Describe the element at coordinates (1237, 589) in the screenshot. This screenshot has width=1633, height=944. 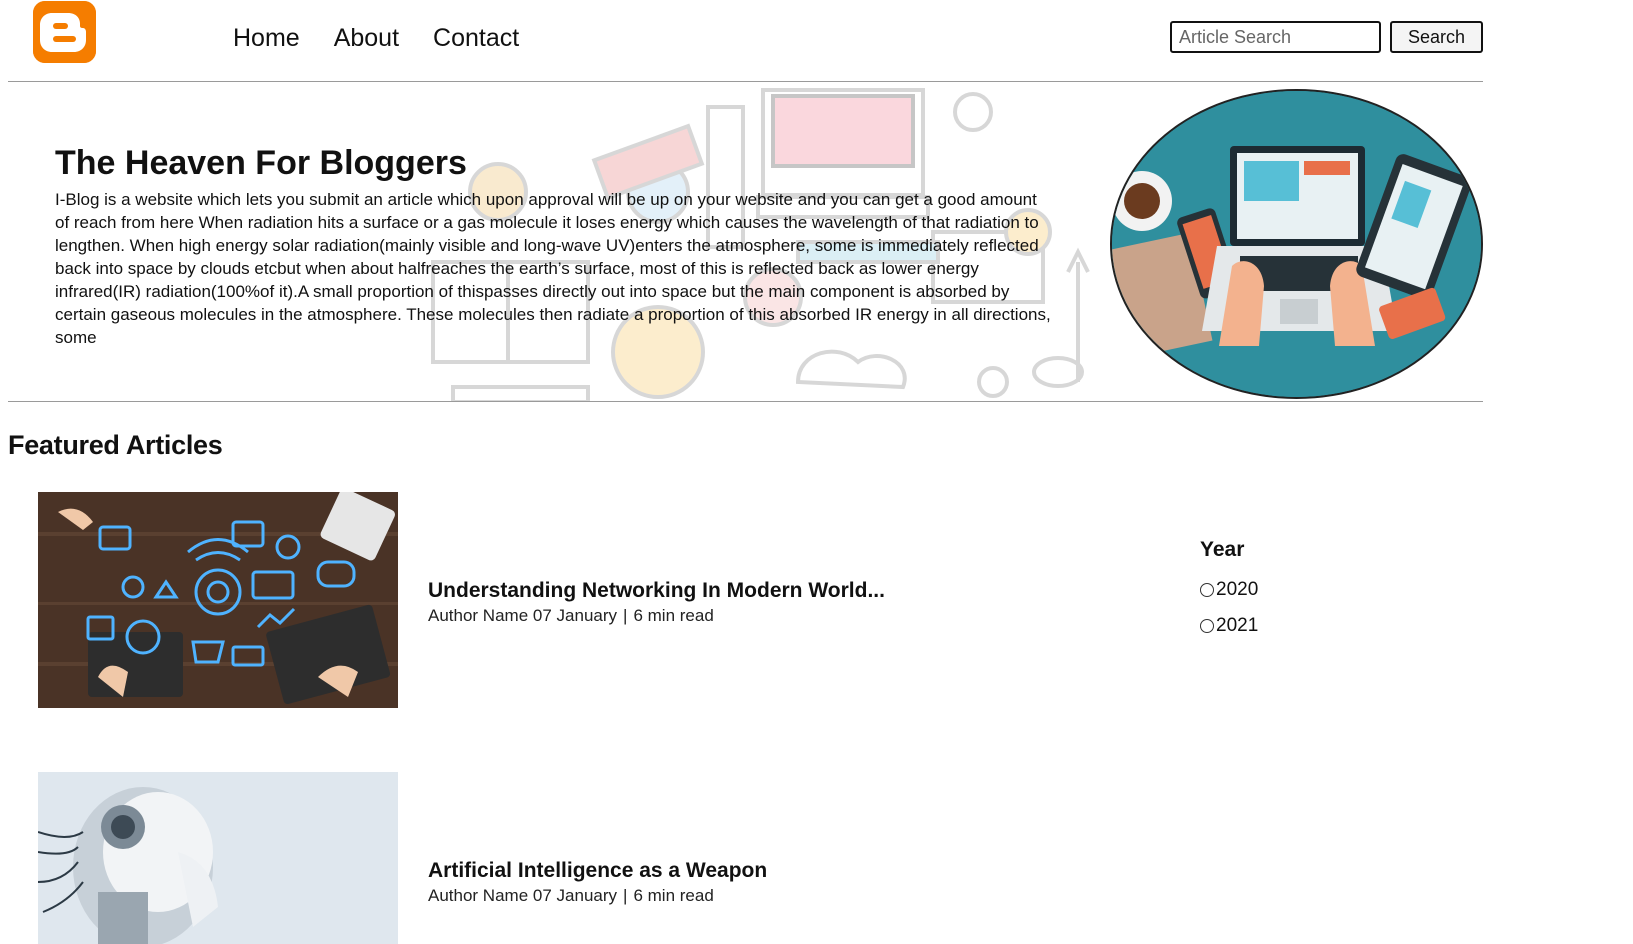
I see `year-label-2020: 2020` at that location.